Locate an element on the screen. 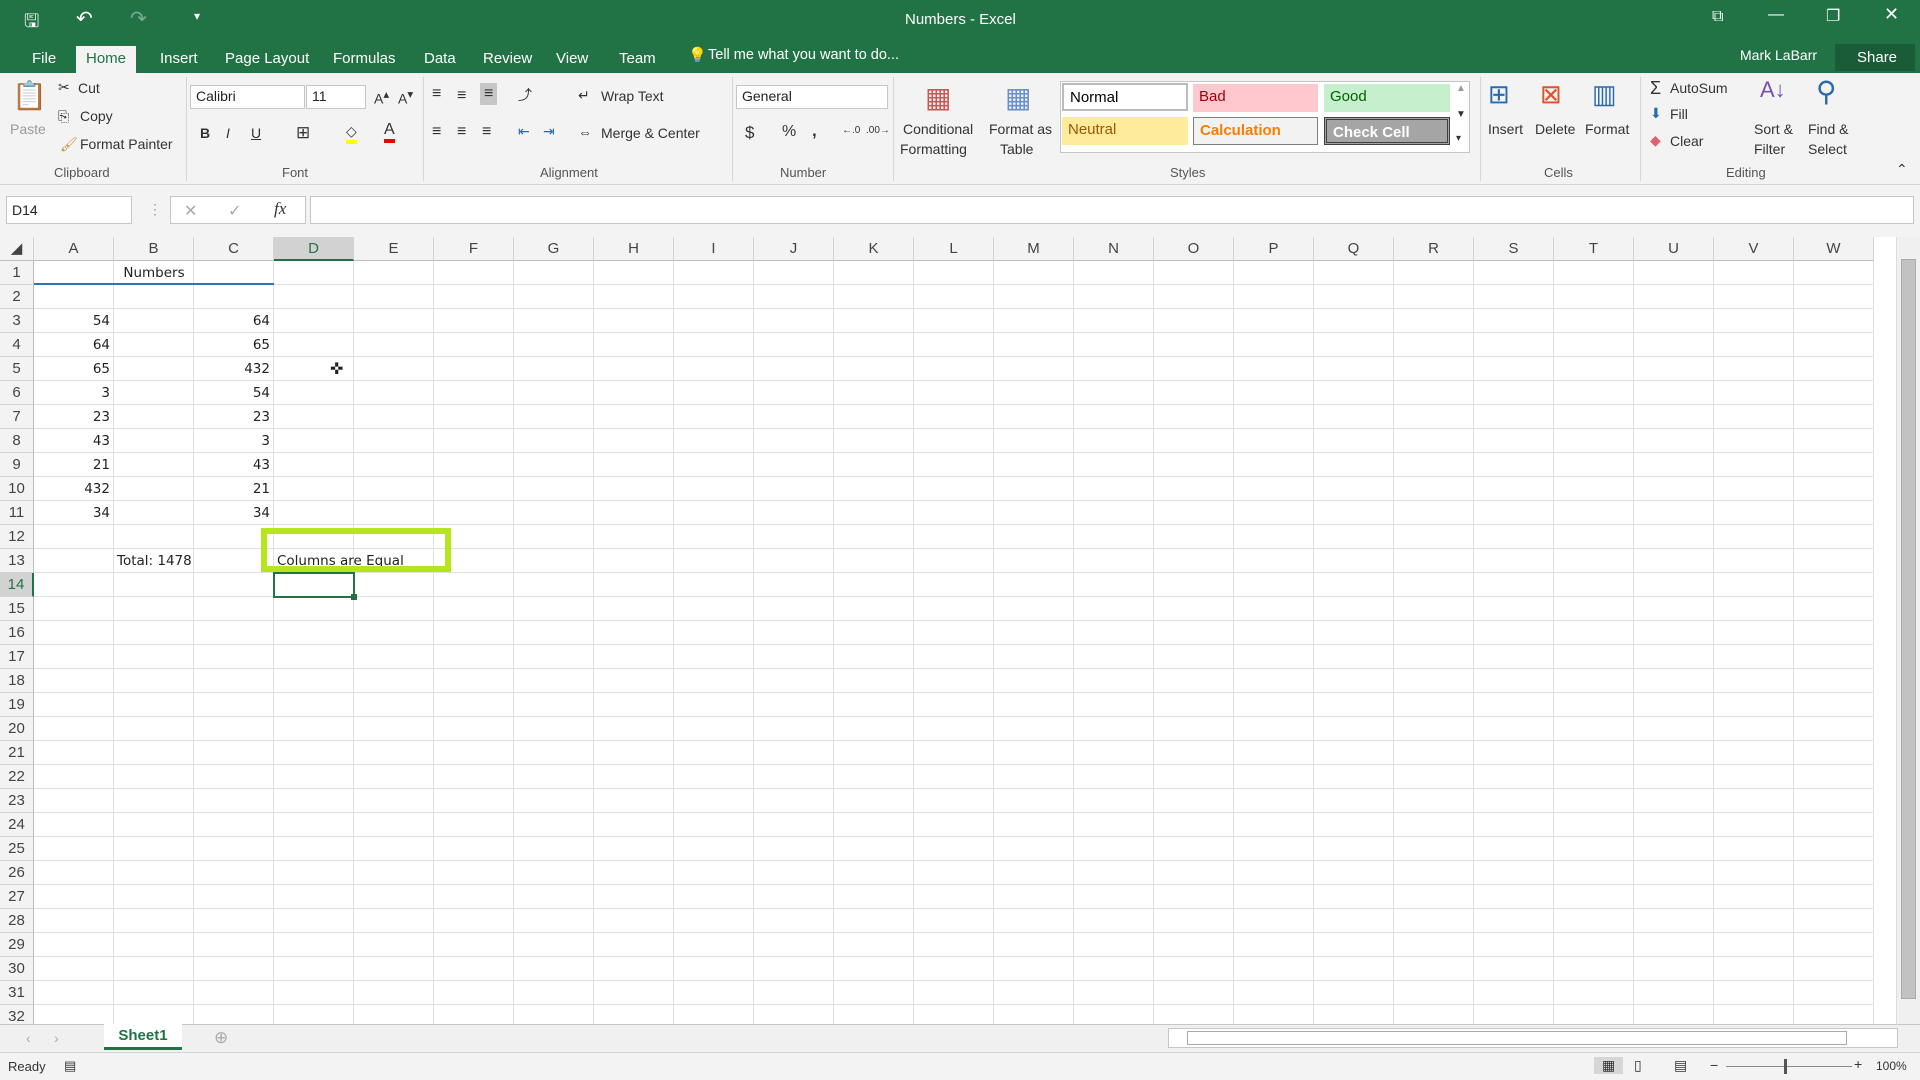 The height and width of the screenshot is (1080, 1920). number-format-select: General is located at coordinates (812, 97).